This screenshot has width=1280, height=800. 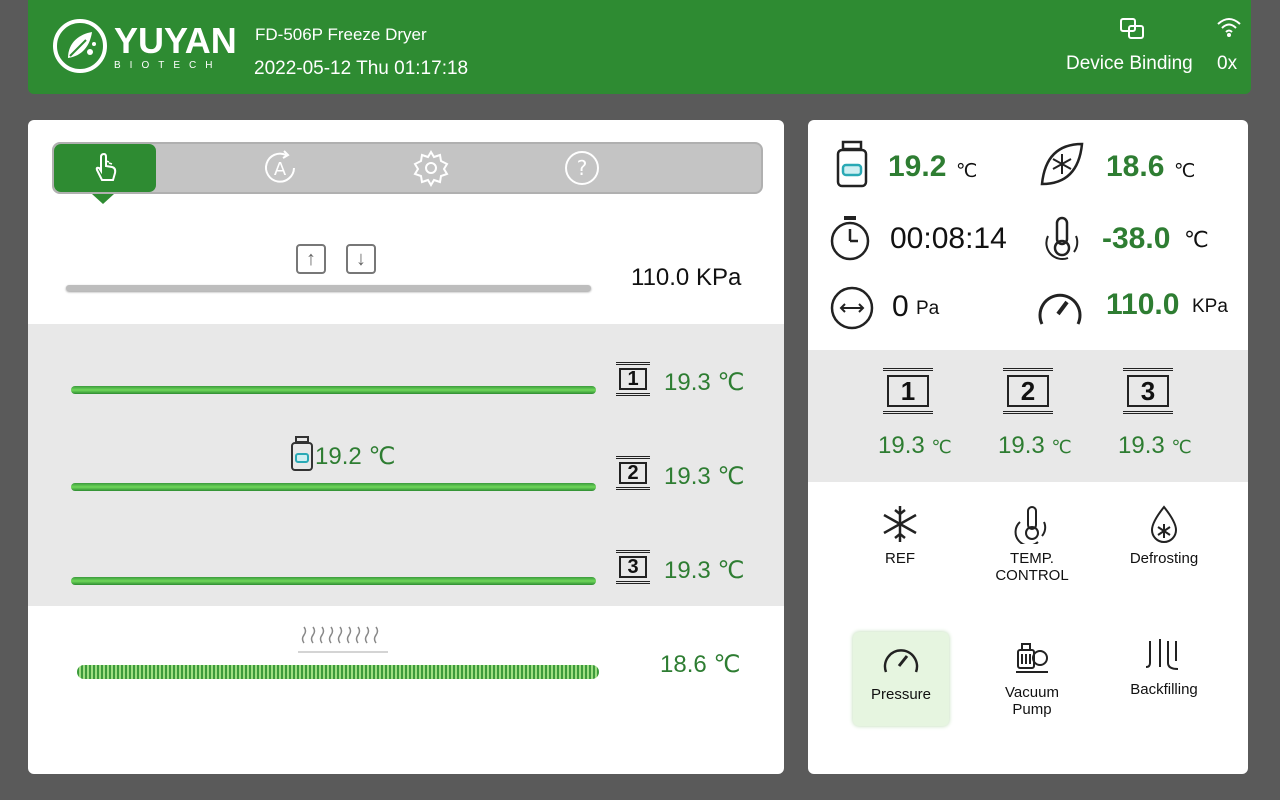 I want to click on tab-auto: A, so click(x=280, y=168).